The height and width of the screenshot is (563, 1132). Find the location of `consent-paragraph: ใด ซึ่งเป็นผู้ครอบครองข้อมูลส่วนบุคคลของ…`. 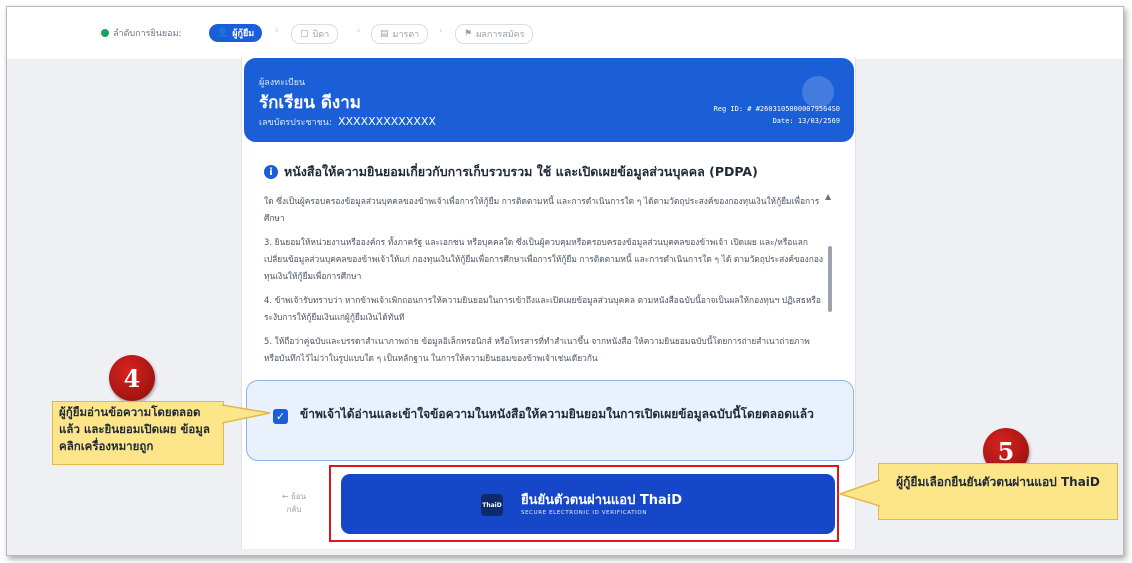

consent-paragraph: ใด ซึ่งเป็นผู้ครอบครองข้อมูลส่วนบุคคลของ… is located at coordinates (542, 209).